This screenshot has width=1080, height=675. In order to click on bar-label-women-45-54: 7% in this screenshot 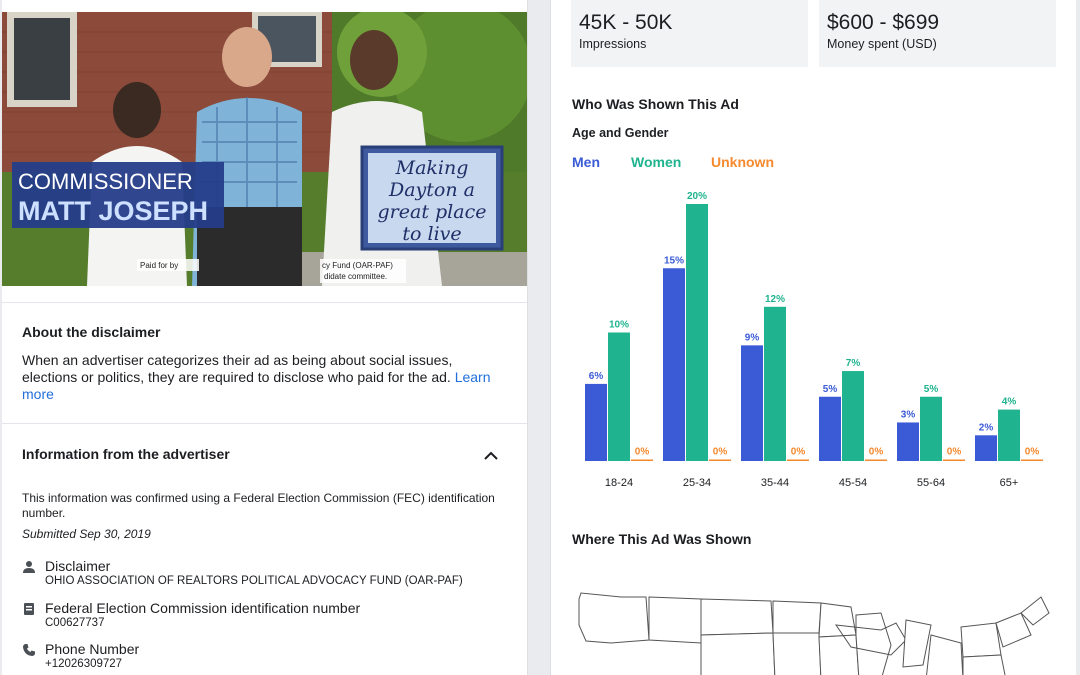, I will do `click(853, 363)`.